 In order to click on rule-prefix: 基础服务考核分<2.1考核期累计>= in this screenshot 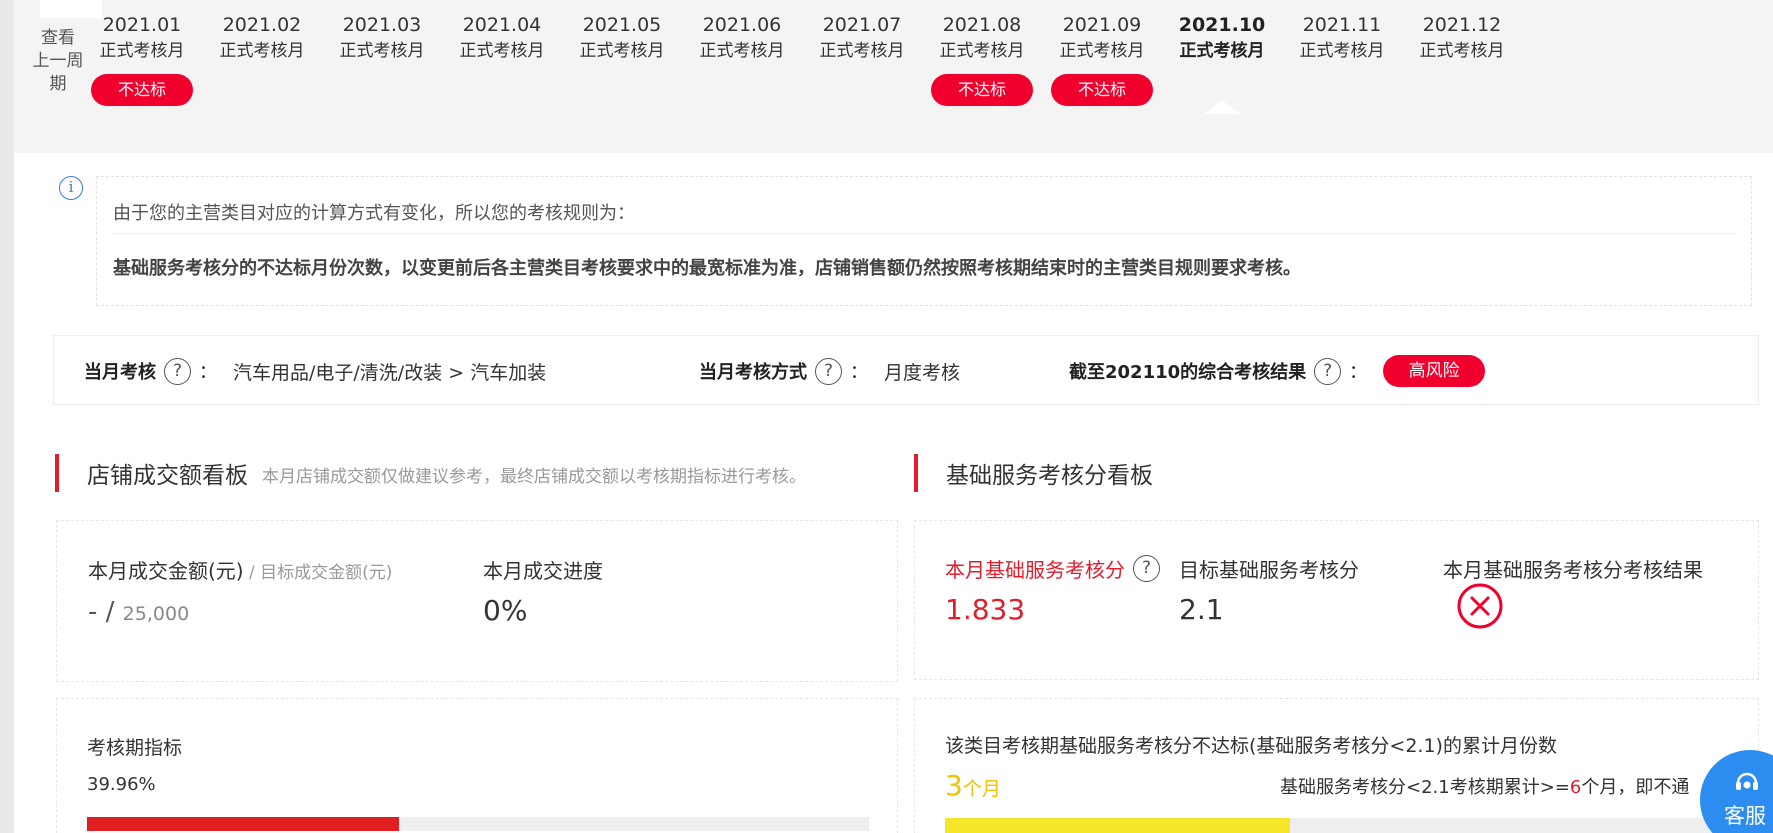, I will do `click(1425, 787)`.